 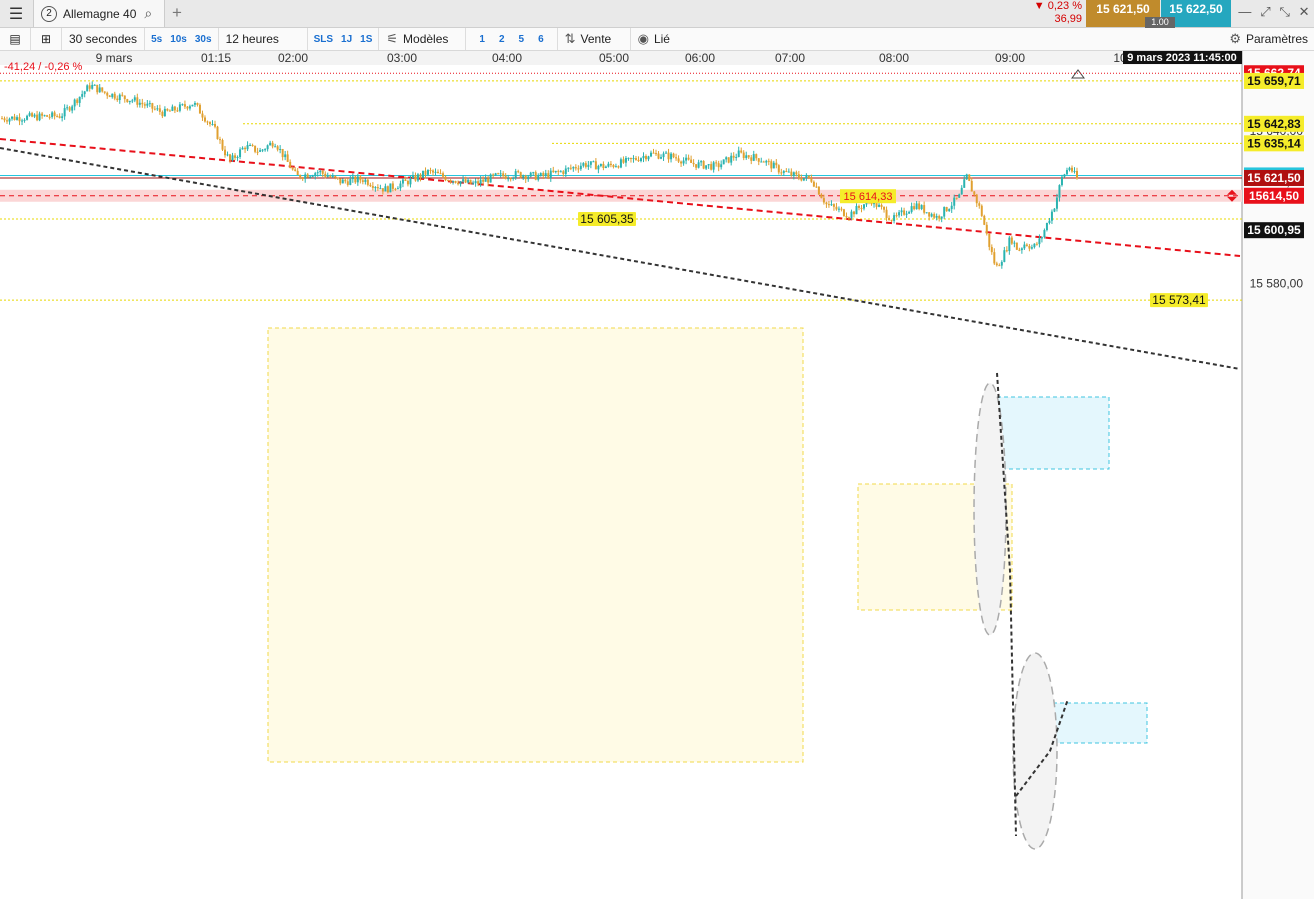 I want to click on model-slot-6: 6, so click(x=541, y=39).